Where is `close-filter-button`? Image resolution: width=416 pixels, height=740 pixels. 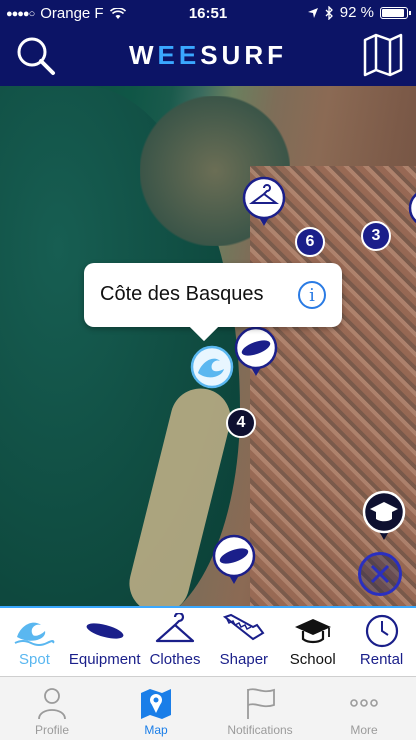
close-filter-button is located at coordinates (380, 574).